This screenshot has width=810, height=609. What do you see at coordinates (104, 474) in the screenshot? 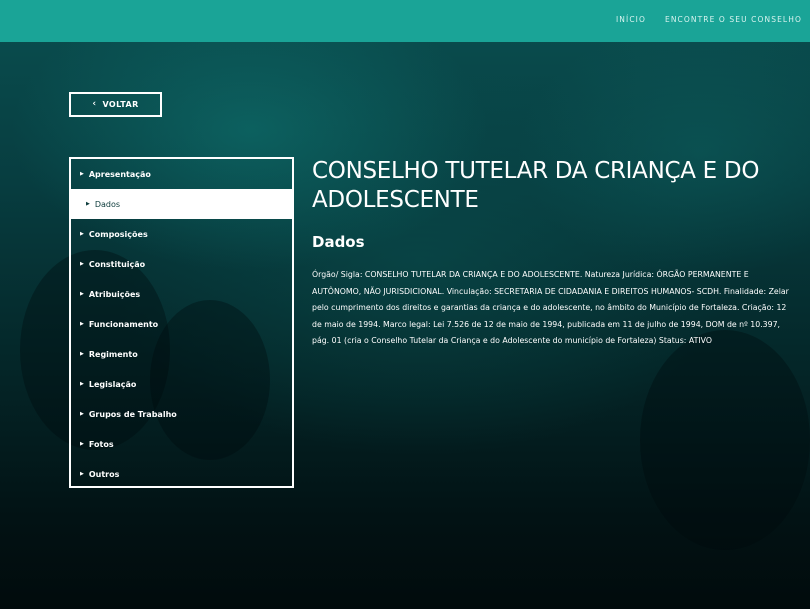
I see `menu-item-label: Outros` at bounding box center [104, 474].